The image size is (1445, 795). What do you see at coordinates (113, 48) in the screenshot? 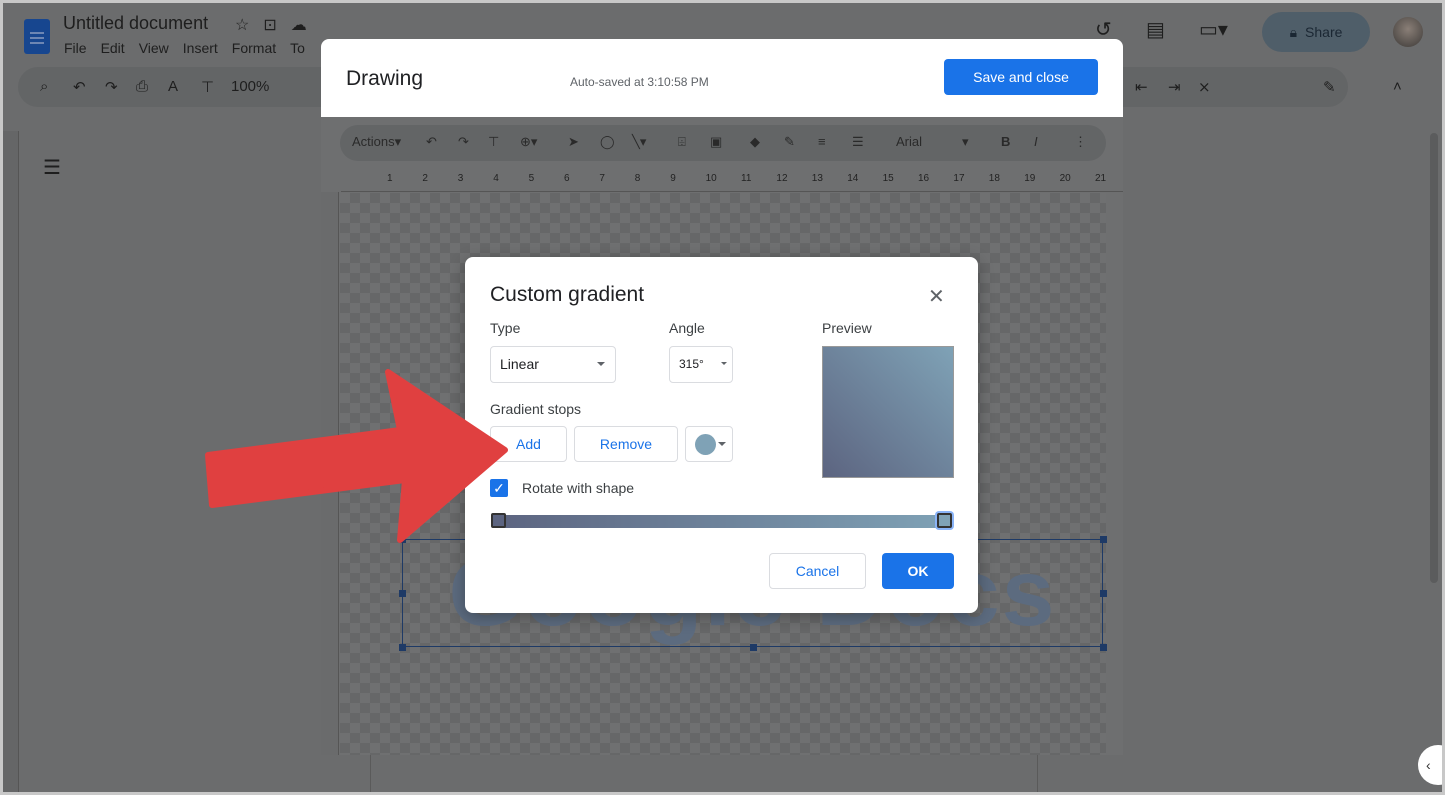
I see `menu-edit: Edit` at bounding box center [113, 48].